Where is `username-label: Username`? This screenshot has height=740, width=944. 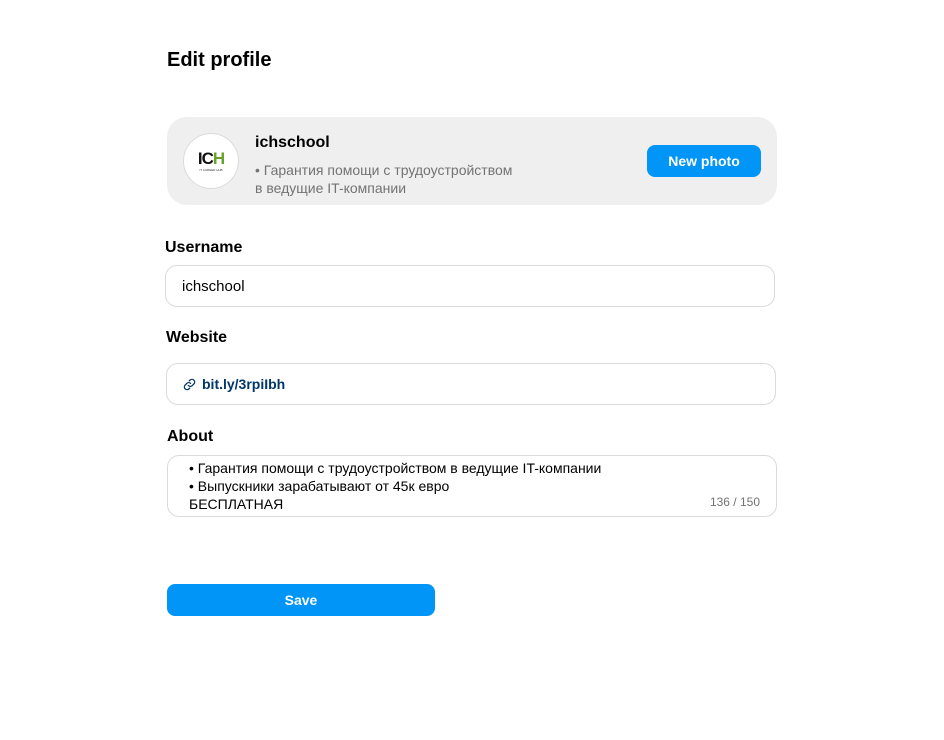
username-label: Username is located at coordinates (204, 247).